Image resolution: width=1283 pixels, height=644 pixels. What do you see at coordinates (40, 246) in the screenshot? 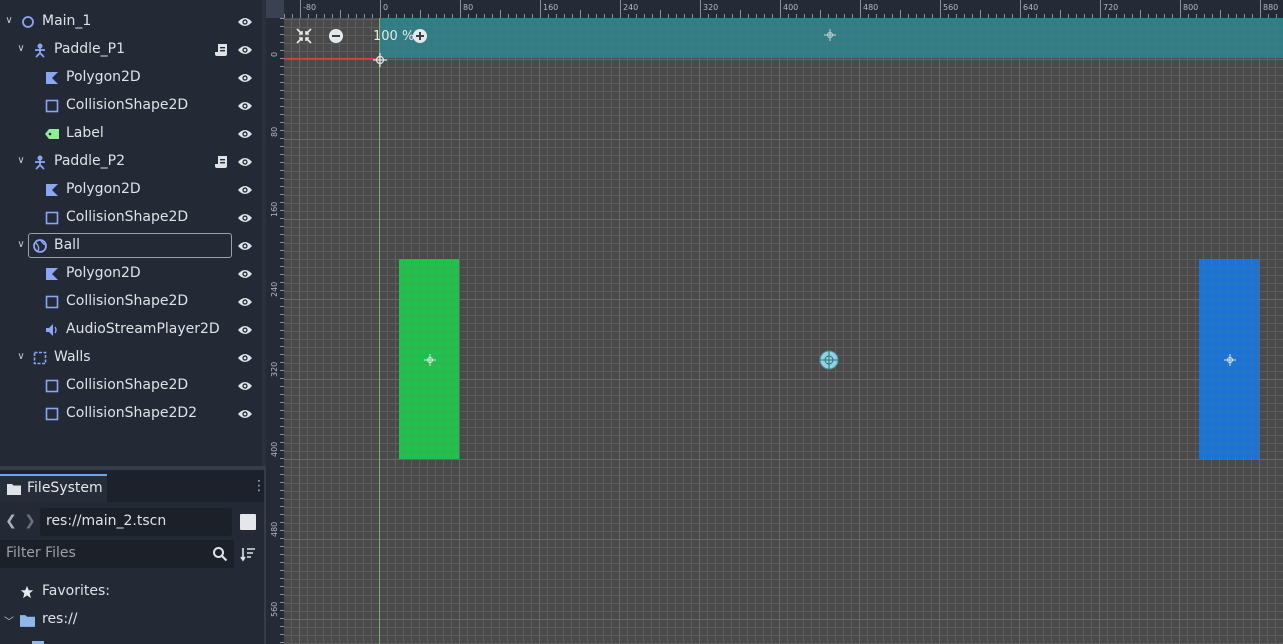
I see `rigidbody2d-icon` at bounding box center [40, 246].